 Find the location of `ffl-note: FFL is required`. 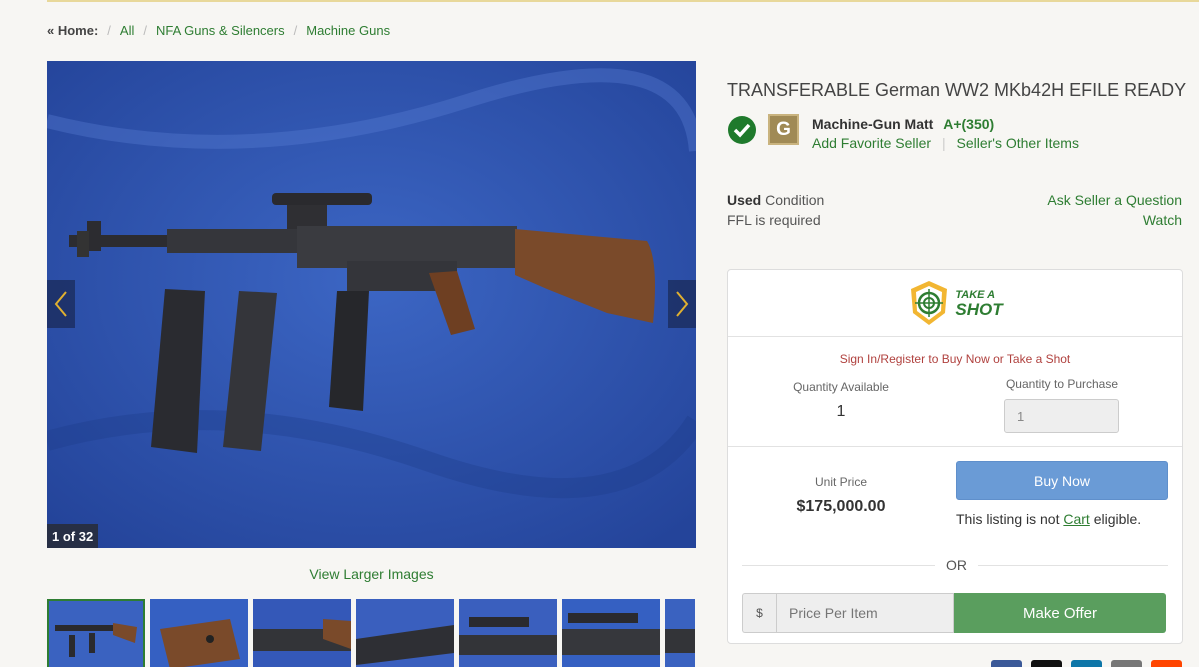

ffl-note: FFL is required is located at coordinates (774, 220).